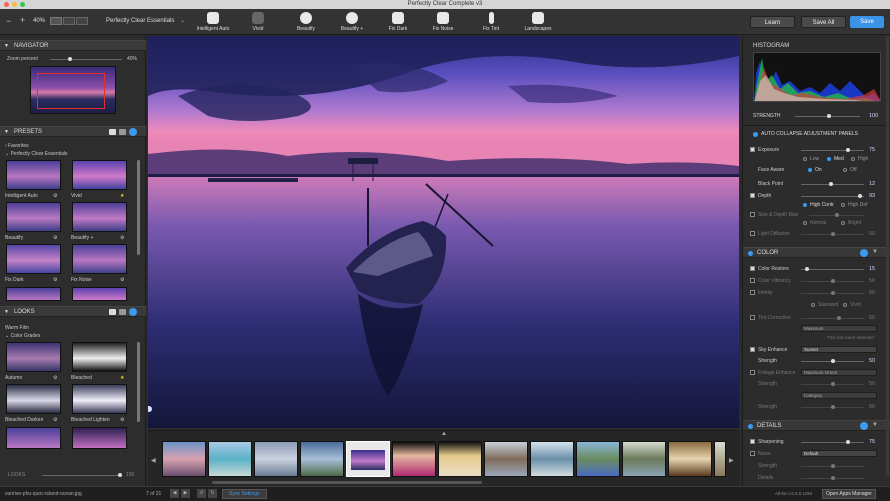  Describe the element at coordinates (33, 399) in the screenshot. I see `look-thumb-bleached-darken` at that location.